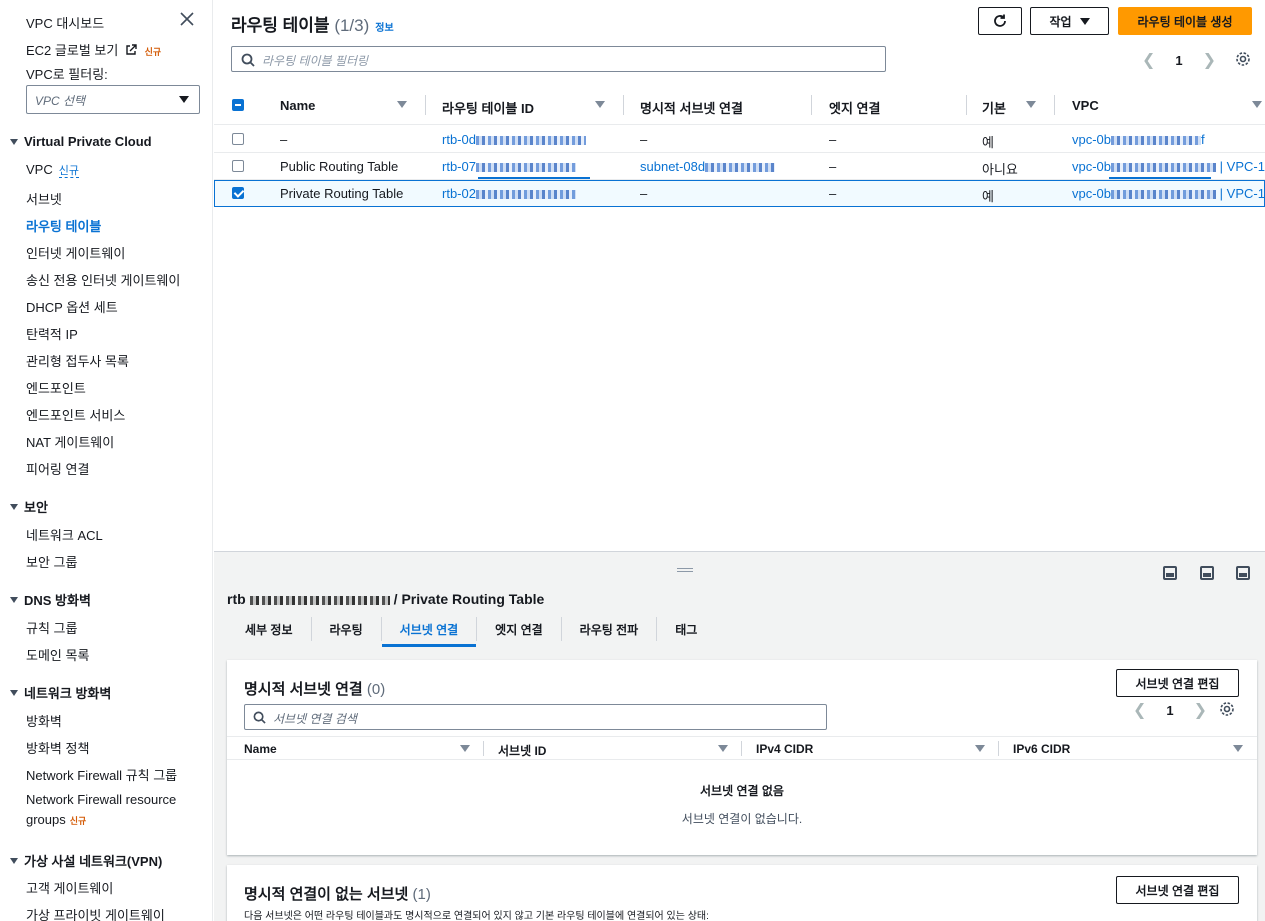  I want to click on sidebar-item-internet-gateways: 인터넷 게이트웨이, so click(75, 252).